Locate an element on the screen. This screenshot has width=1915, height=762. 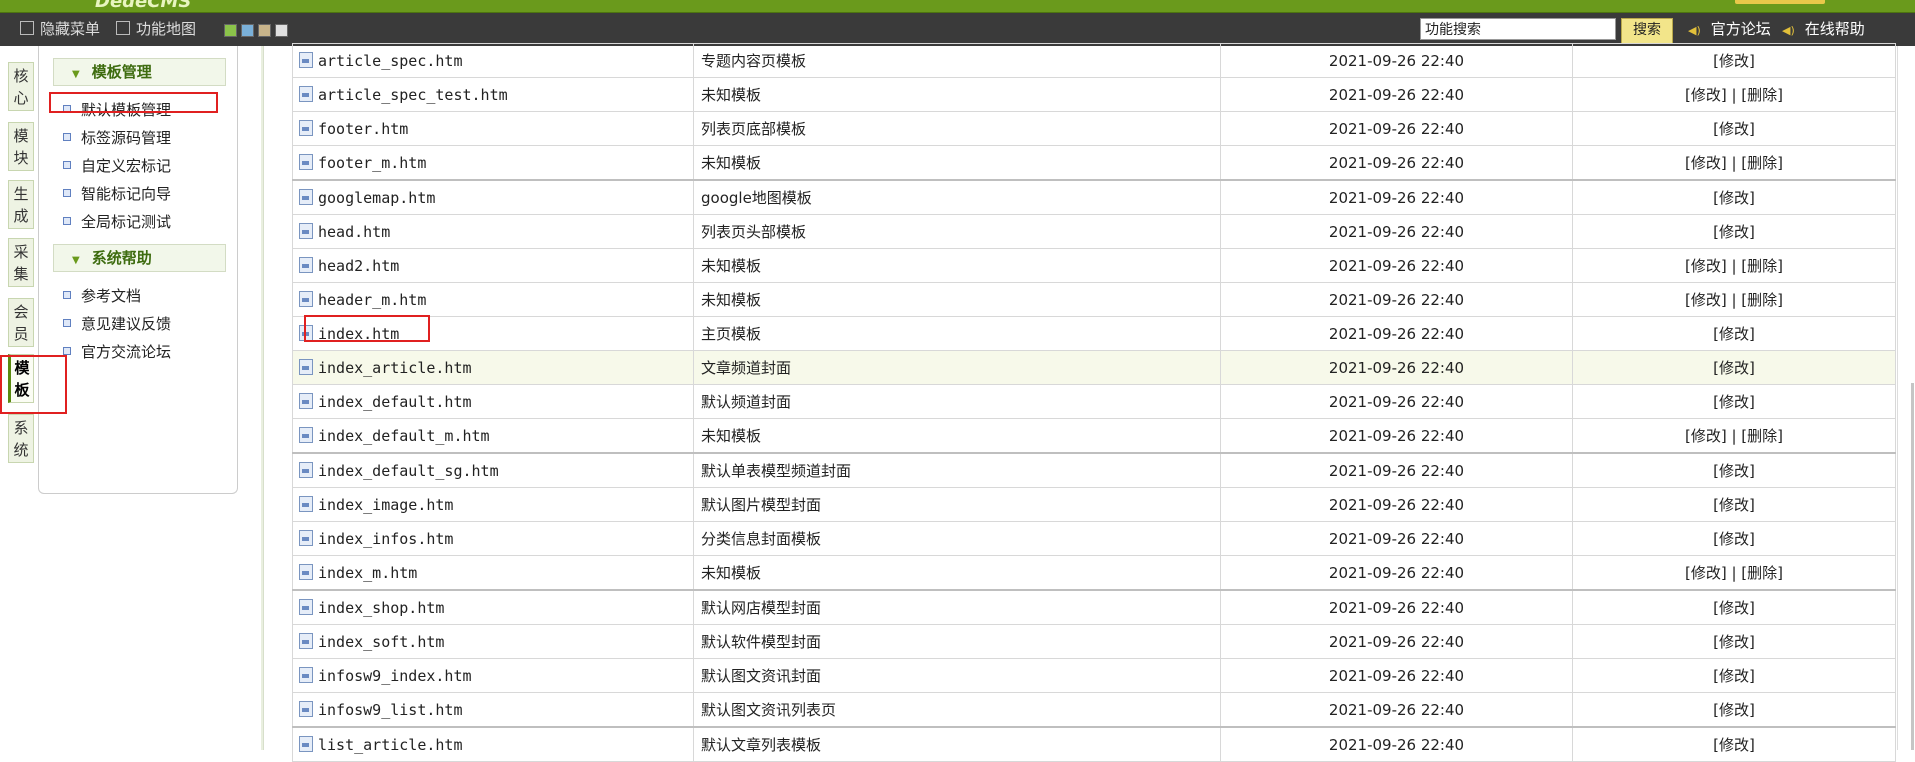
file-name: index_default_m.htm is located at coordinates (404, 436).